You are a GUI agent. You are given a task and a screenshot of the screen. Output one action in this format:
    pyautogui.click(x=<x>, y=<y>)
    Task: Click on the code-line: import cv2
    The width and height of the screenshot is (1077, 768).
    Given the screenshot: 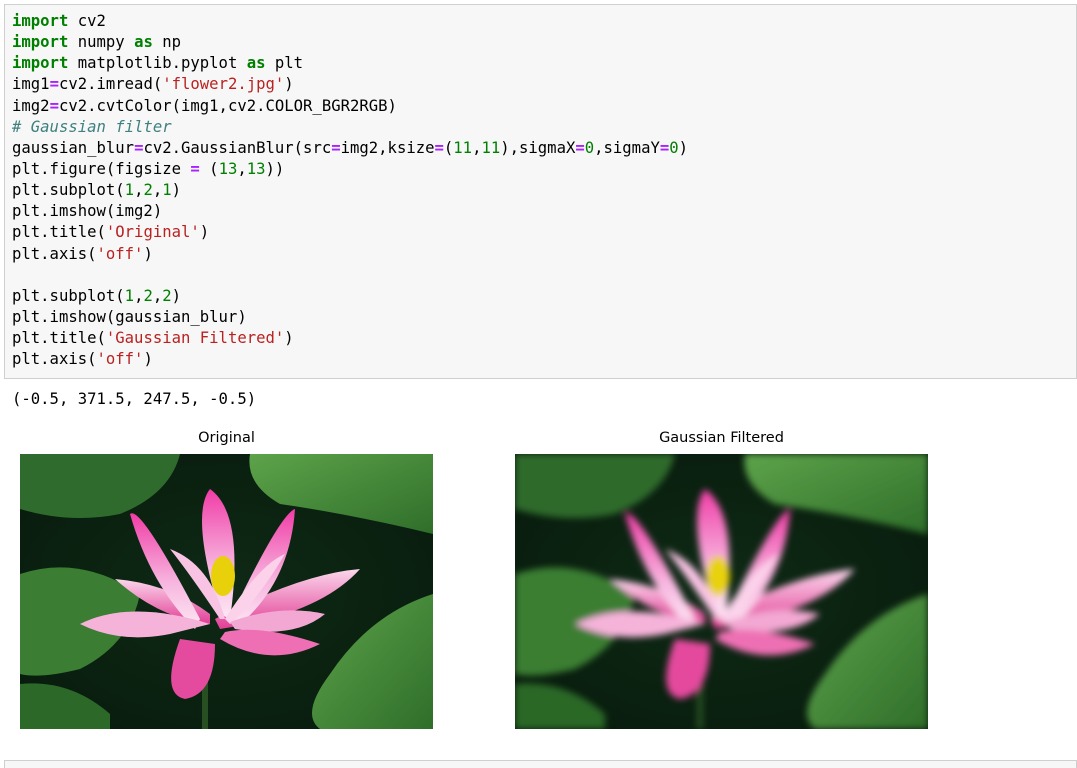 What is the action you would take?
    pyautogui.click(x=544, y=21)
    